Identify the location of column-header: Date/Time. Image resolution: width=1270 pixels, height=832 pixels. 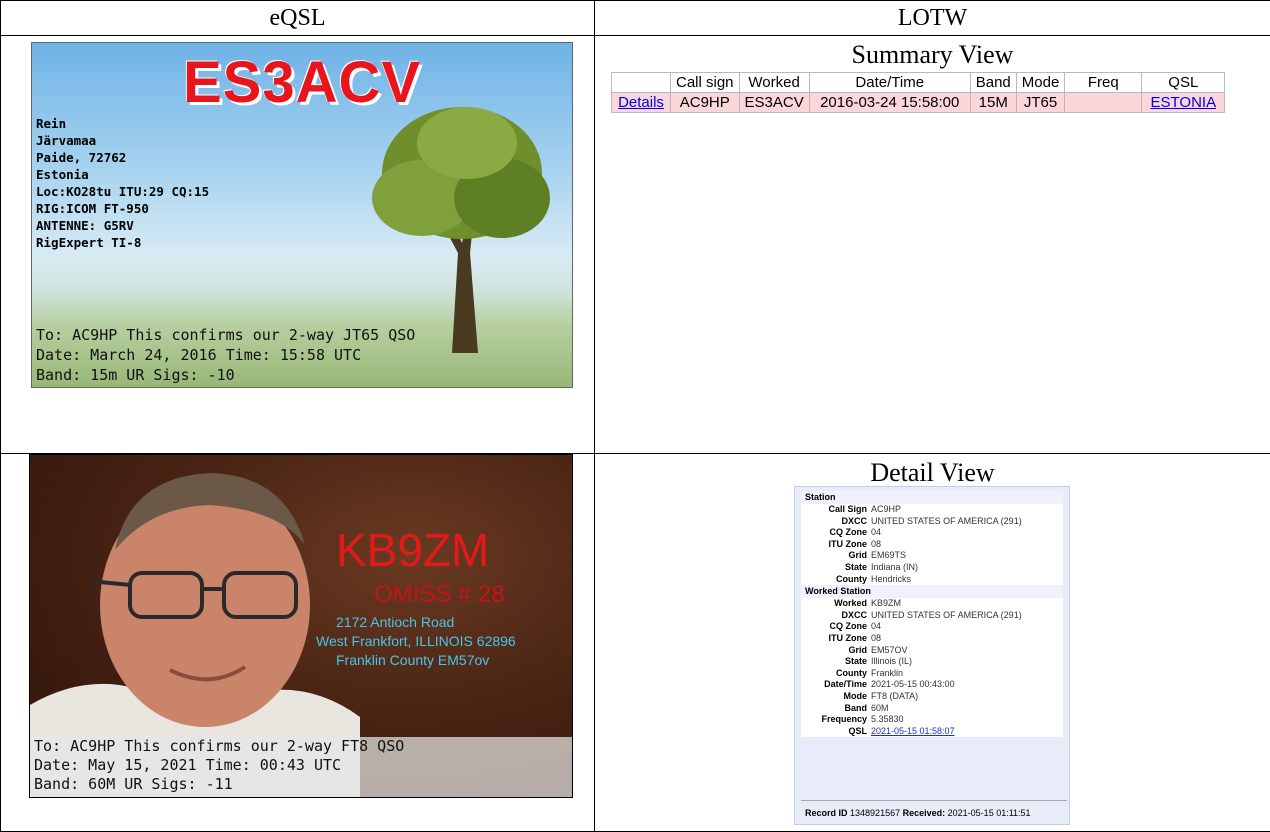
(889, 82).